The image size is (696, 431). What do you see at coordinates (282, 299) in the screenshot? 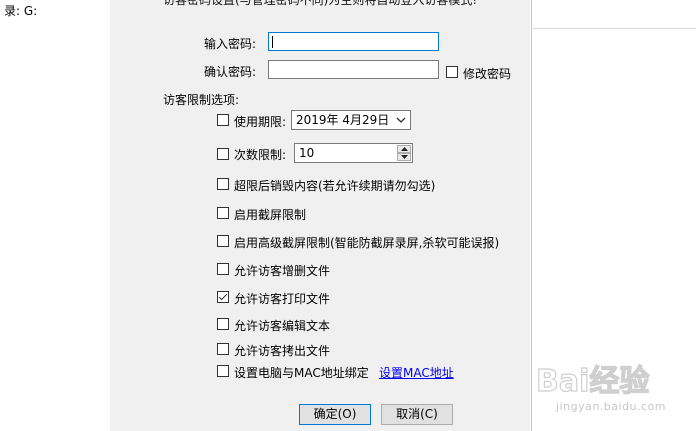
I see `allow-print-label: 允许访客打印文件` at bounding box center [282, 299].